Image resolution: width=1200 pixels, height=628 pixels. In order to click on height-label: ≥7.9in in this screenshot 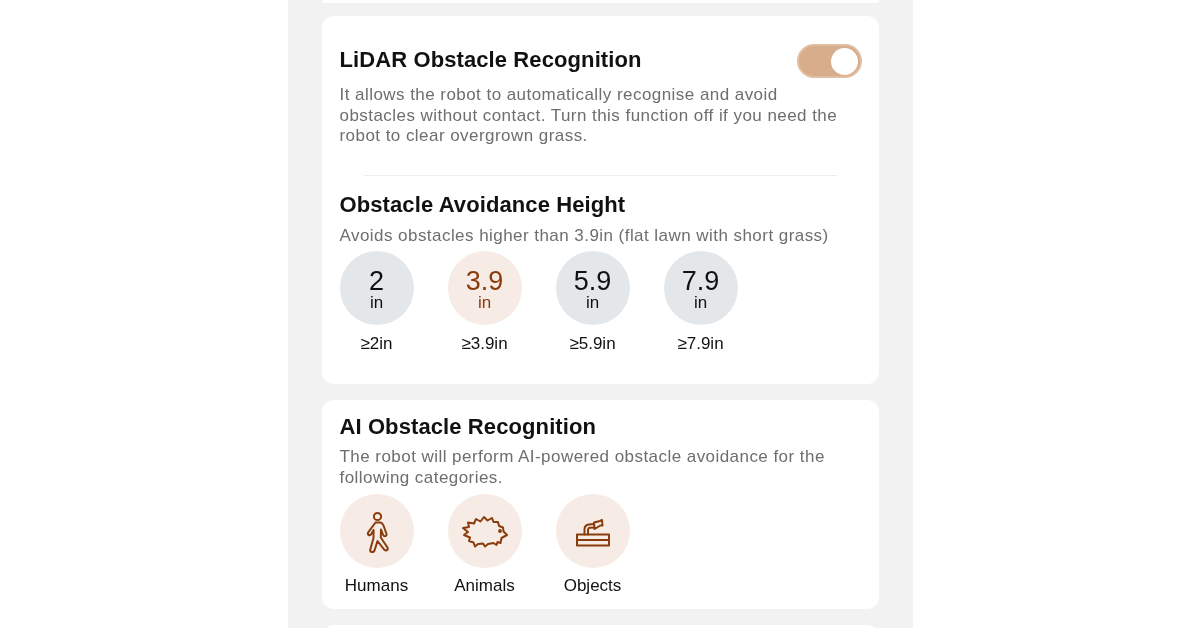, I will do `click(700, 344)`.